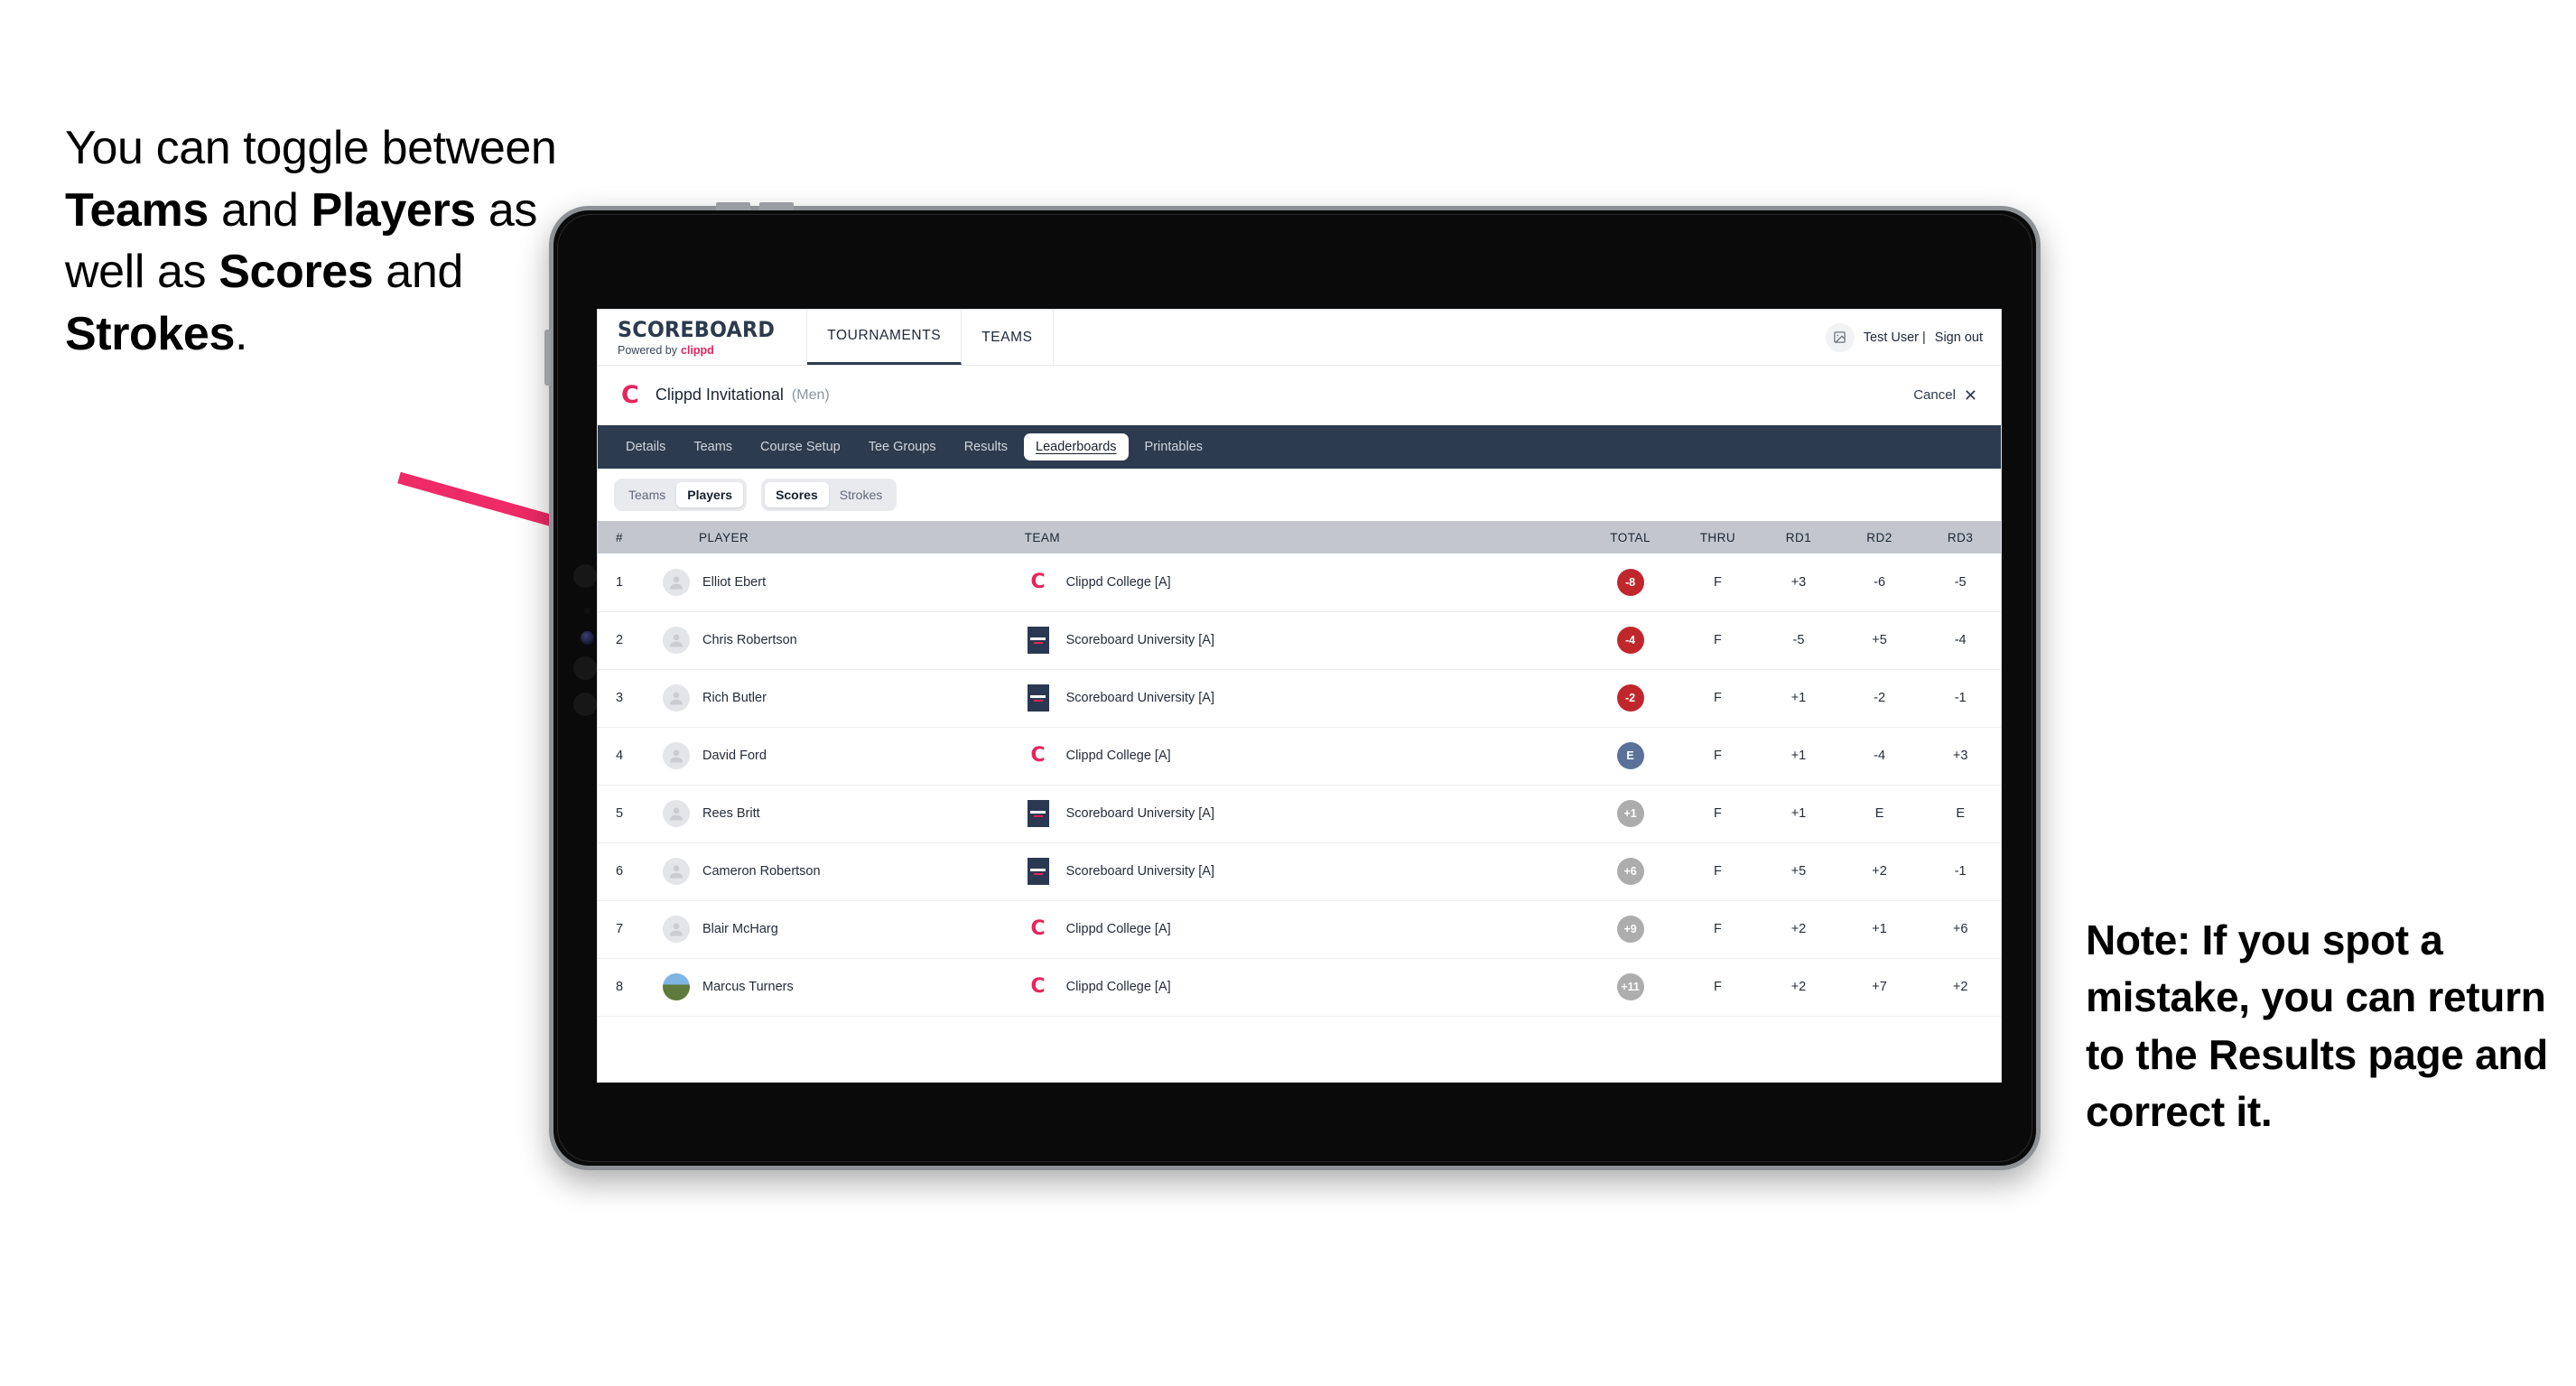 This screenshot has height=1386, width=2576. What do you see at coordinates (702, 351) in the screenshot?
I see `brand-subtitle: Powered by clippd` at bounding box center [702, 351].